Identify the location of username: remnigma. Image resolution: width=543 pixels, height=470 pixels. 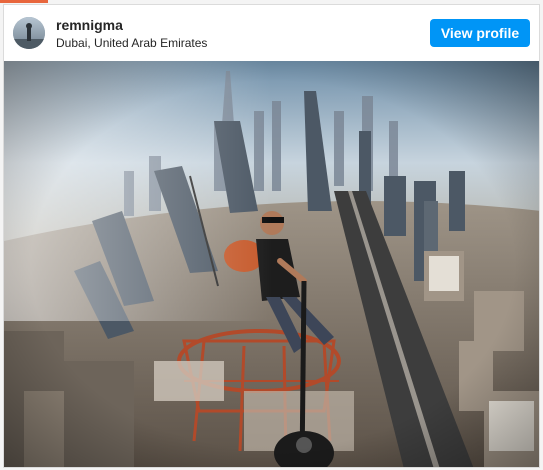
(89, 25).